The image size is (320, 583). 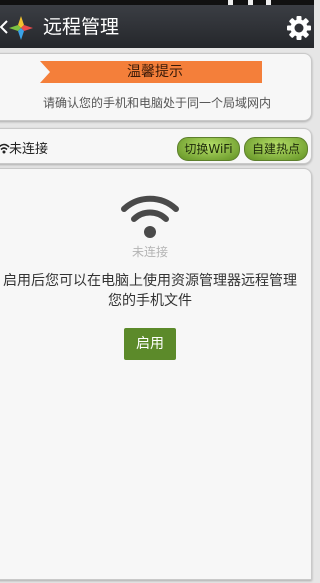 I want to click on main-status-text: 未连接, so click(x=149, y=252).